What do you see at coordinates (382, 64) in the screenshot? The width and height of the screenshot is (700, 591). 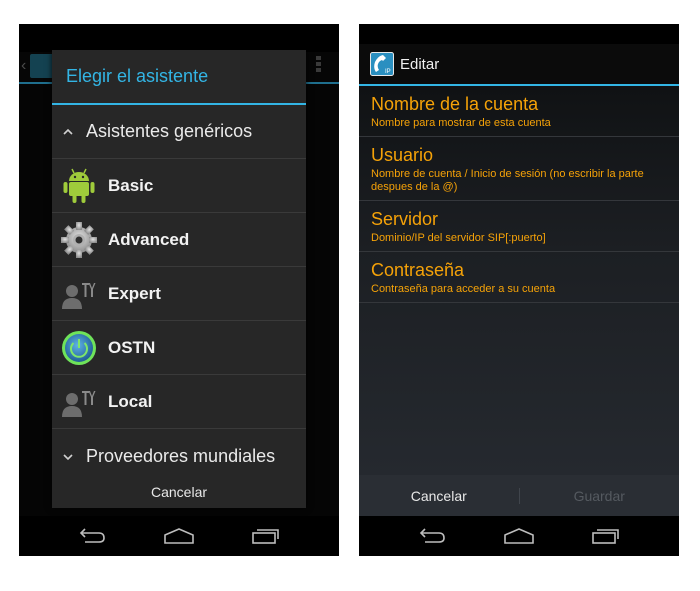 I see `sip-phone-ip-icon: IP` at bounding box center [382, 64].